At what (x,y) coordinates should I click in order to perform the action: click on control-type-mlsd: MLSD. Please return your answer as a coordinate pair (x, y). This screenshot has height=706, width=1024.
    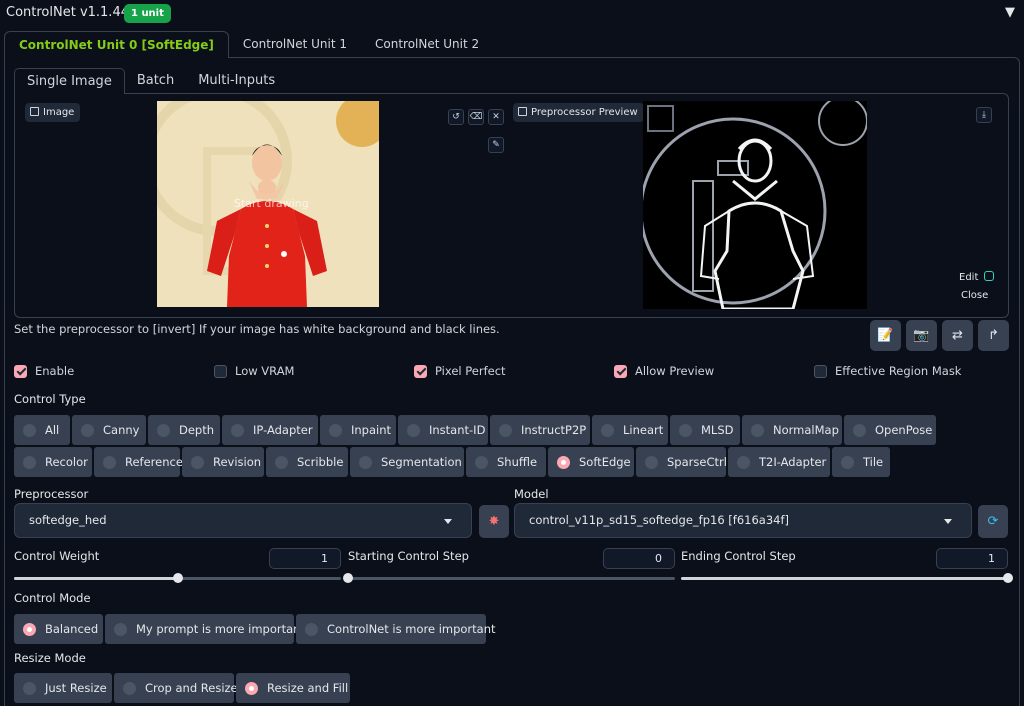
    Looking at the image, I should click on (705, 430).